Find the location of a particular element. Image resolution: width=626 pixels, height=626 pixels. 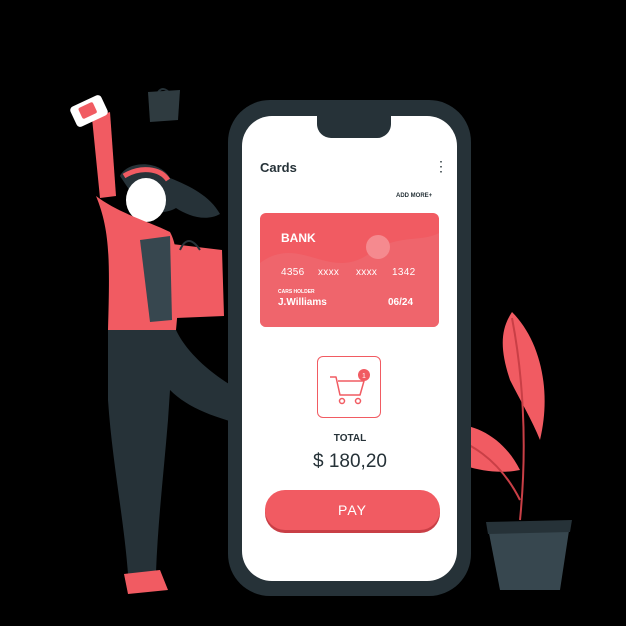

shopping-cart-icon: 1 is located at coordinates (350, 387).